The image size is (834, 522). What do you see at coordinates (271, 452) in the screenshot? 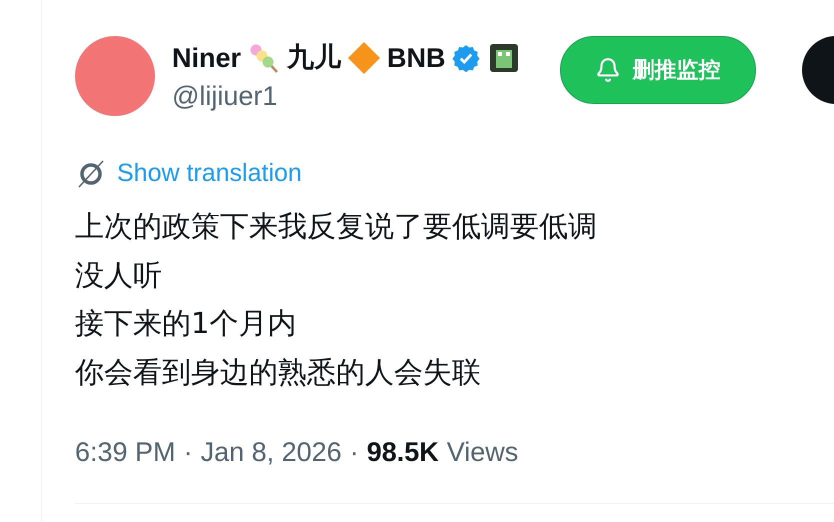
I see `tweet-date: Jan 8, 2026` at bounding box center [271, 452].